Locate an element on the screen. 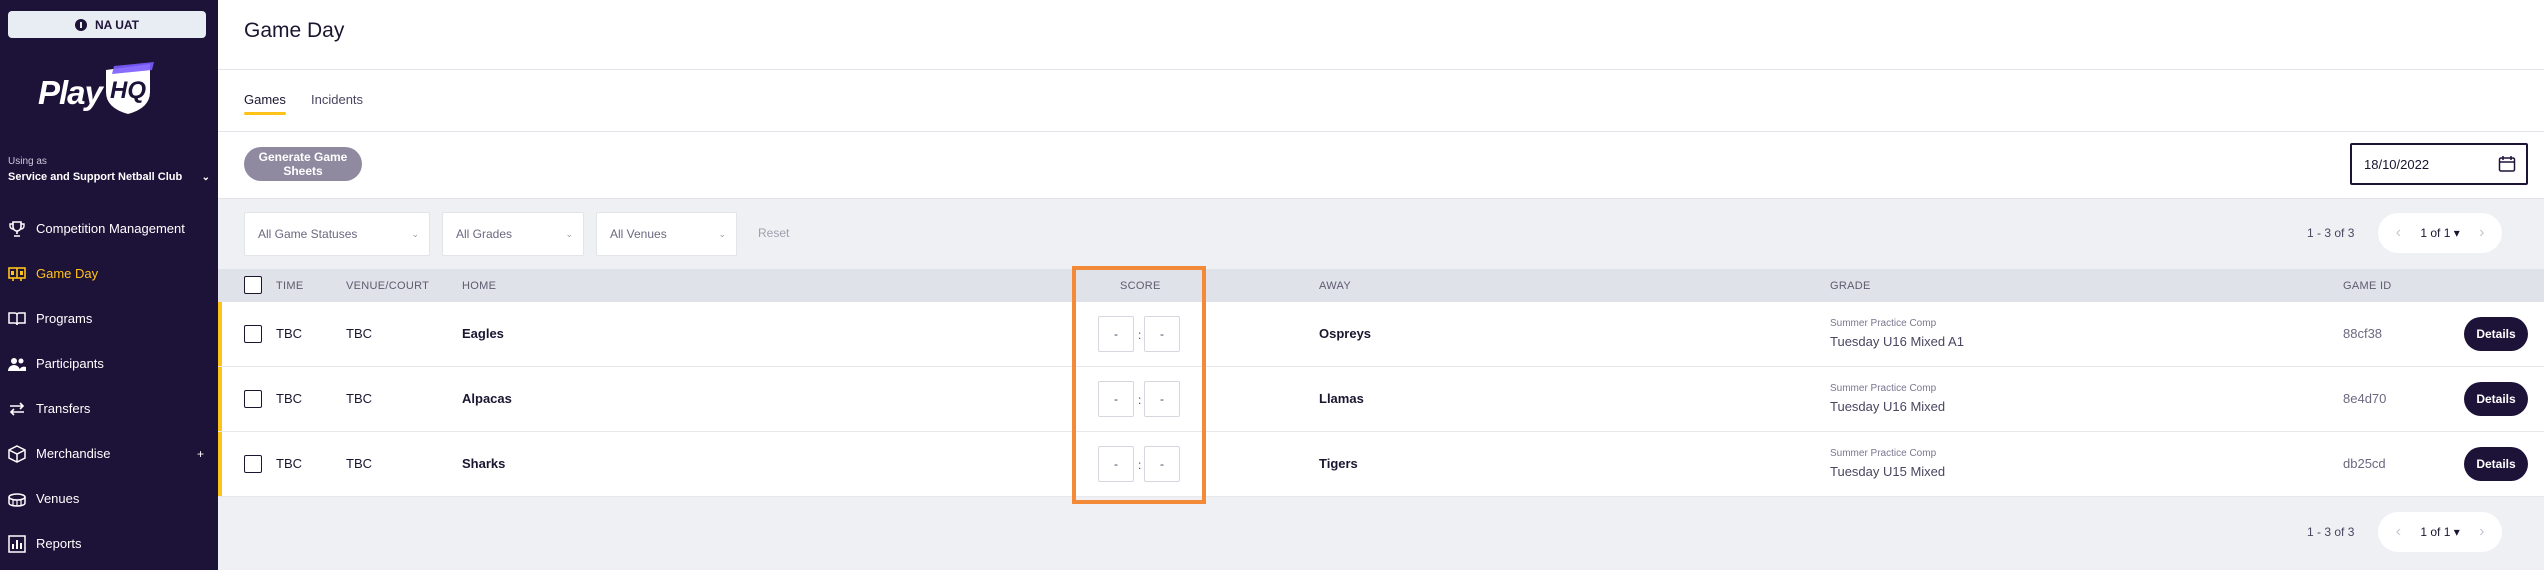 The width and height of the screenshot is (2544, 570). tabs-bar: Games Incidents is located at coordinates (1381, 101).